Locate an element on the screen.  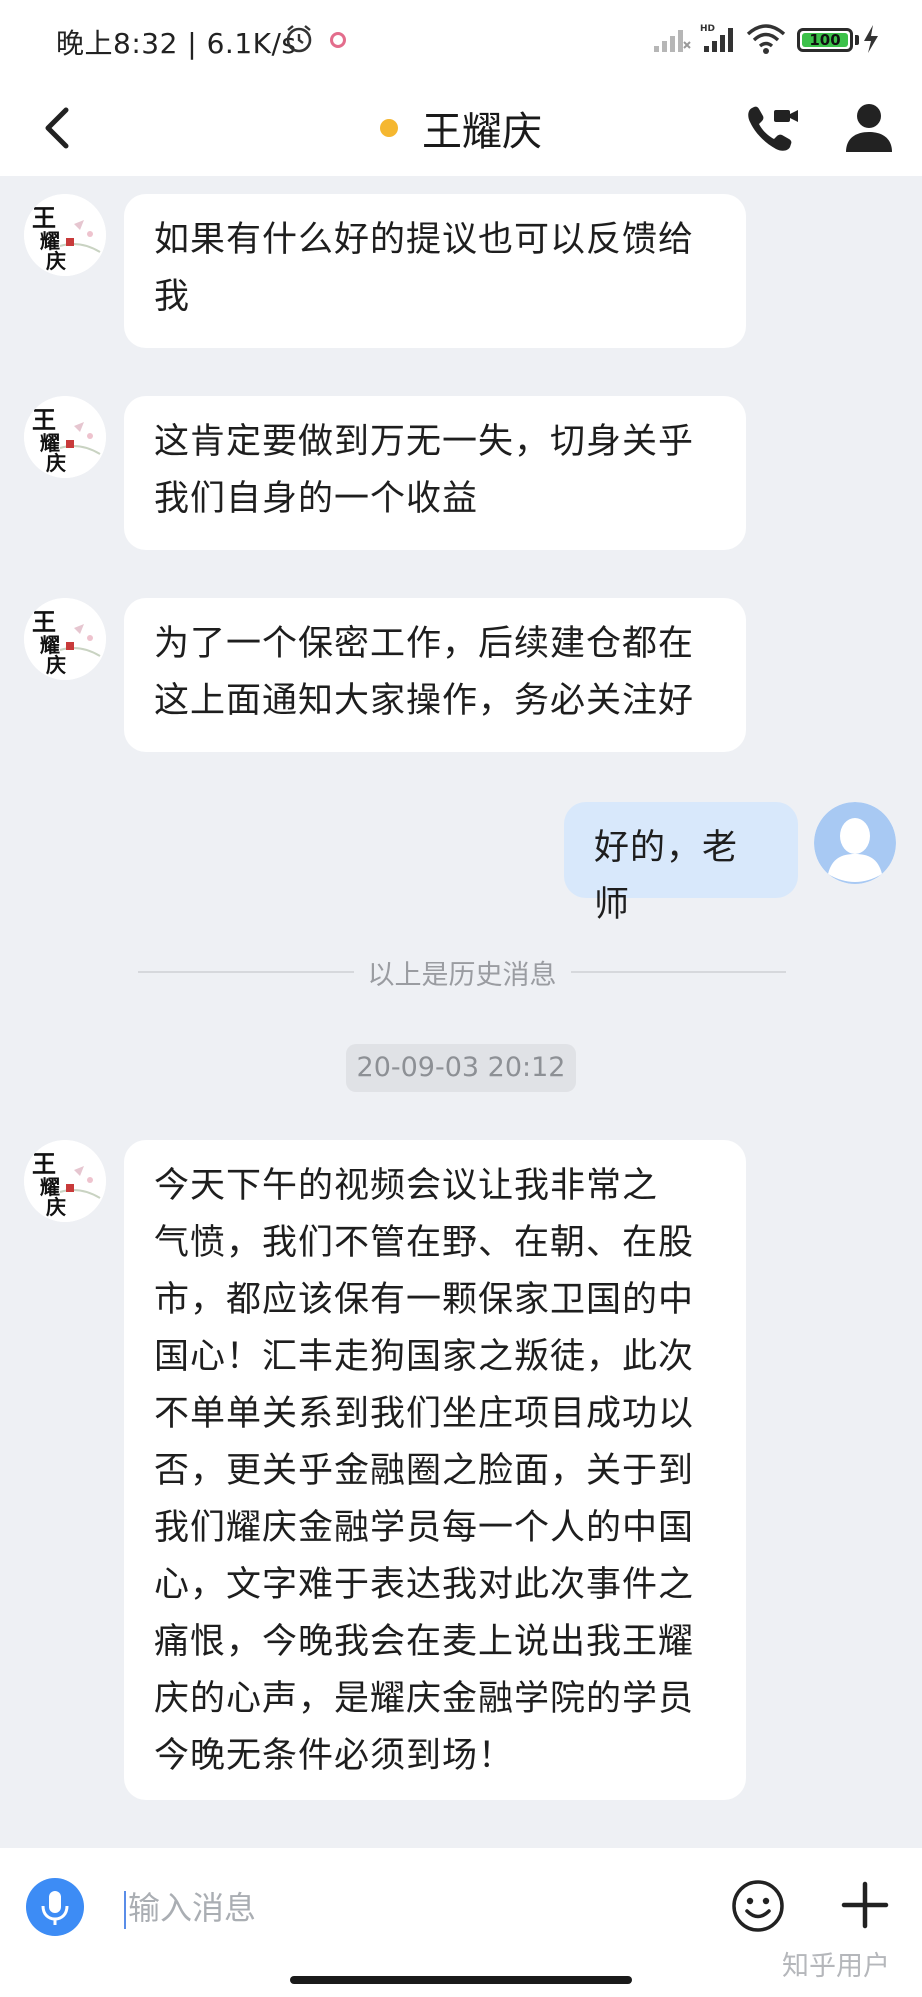
video-call-icon is located at coordinates (772, 129).